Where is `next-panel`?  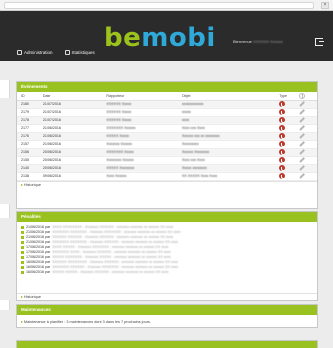
next-panel is located at coordinates (167, 344).